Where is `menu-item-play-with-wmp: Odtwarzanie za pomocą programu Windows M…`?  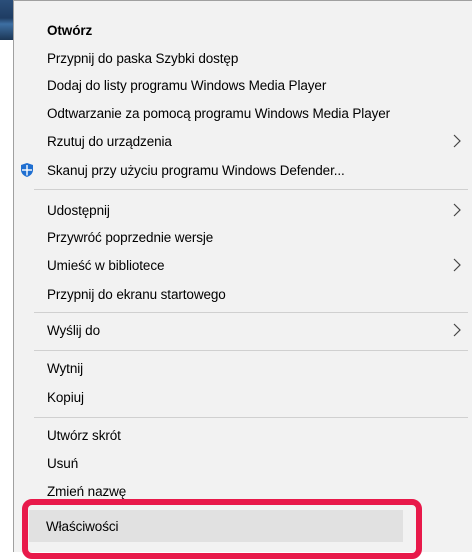 menu-item-play-with-wmp: Odtwarzanie za pomocą programu Windows M… is located at coordinates (243, 113).